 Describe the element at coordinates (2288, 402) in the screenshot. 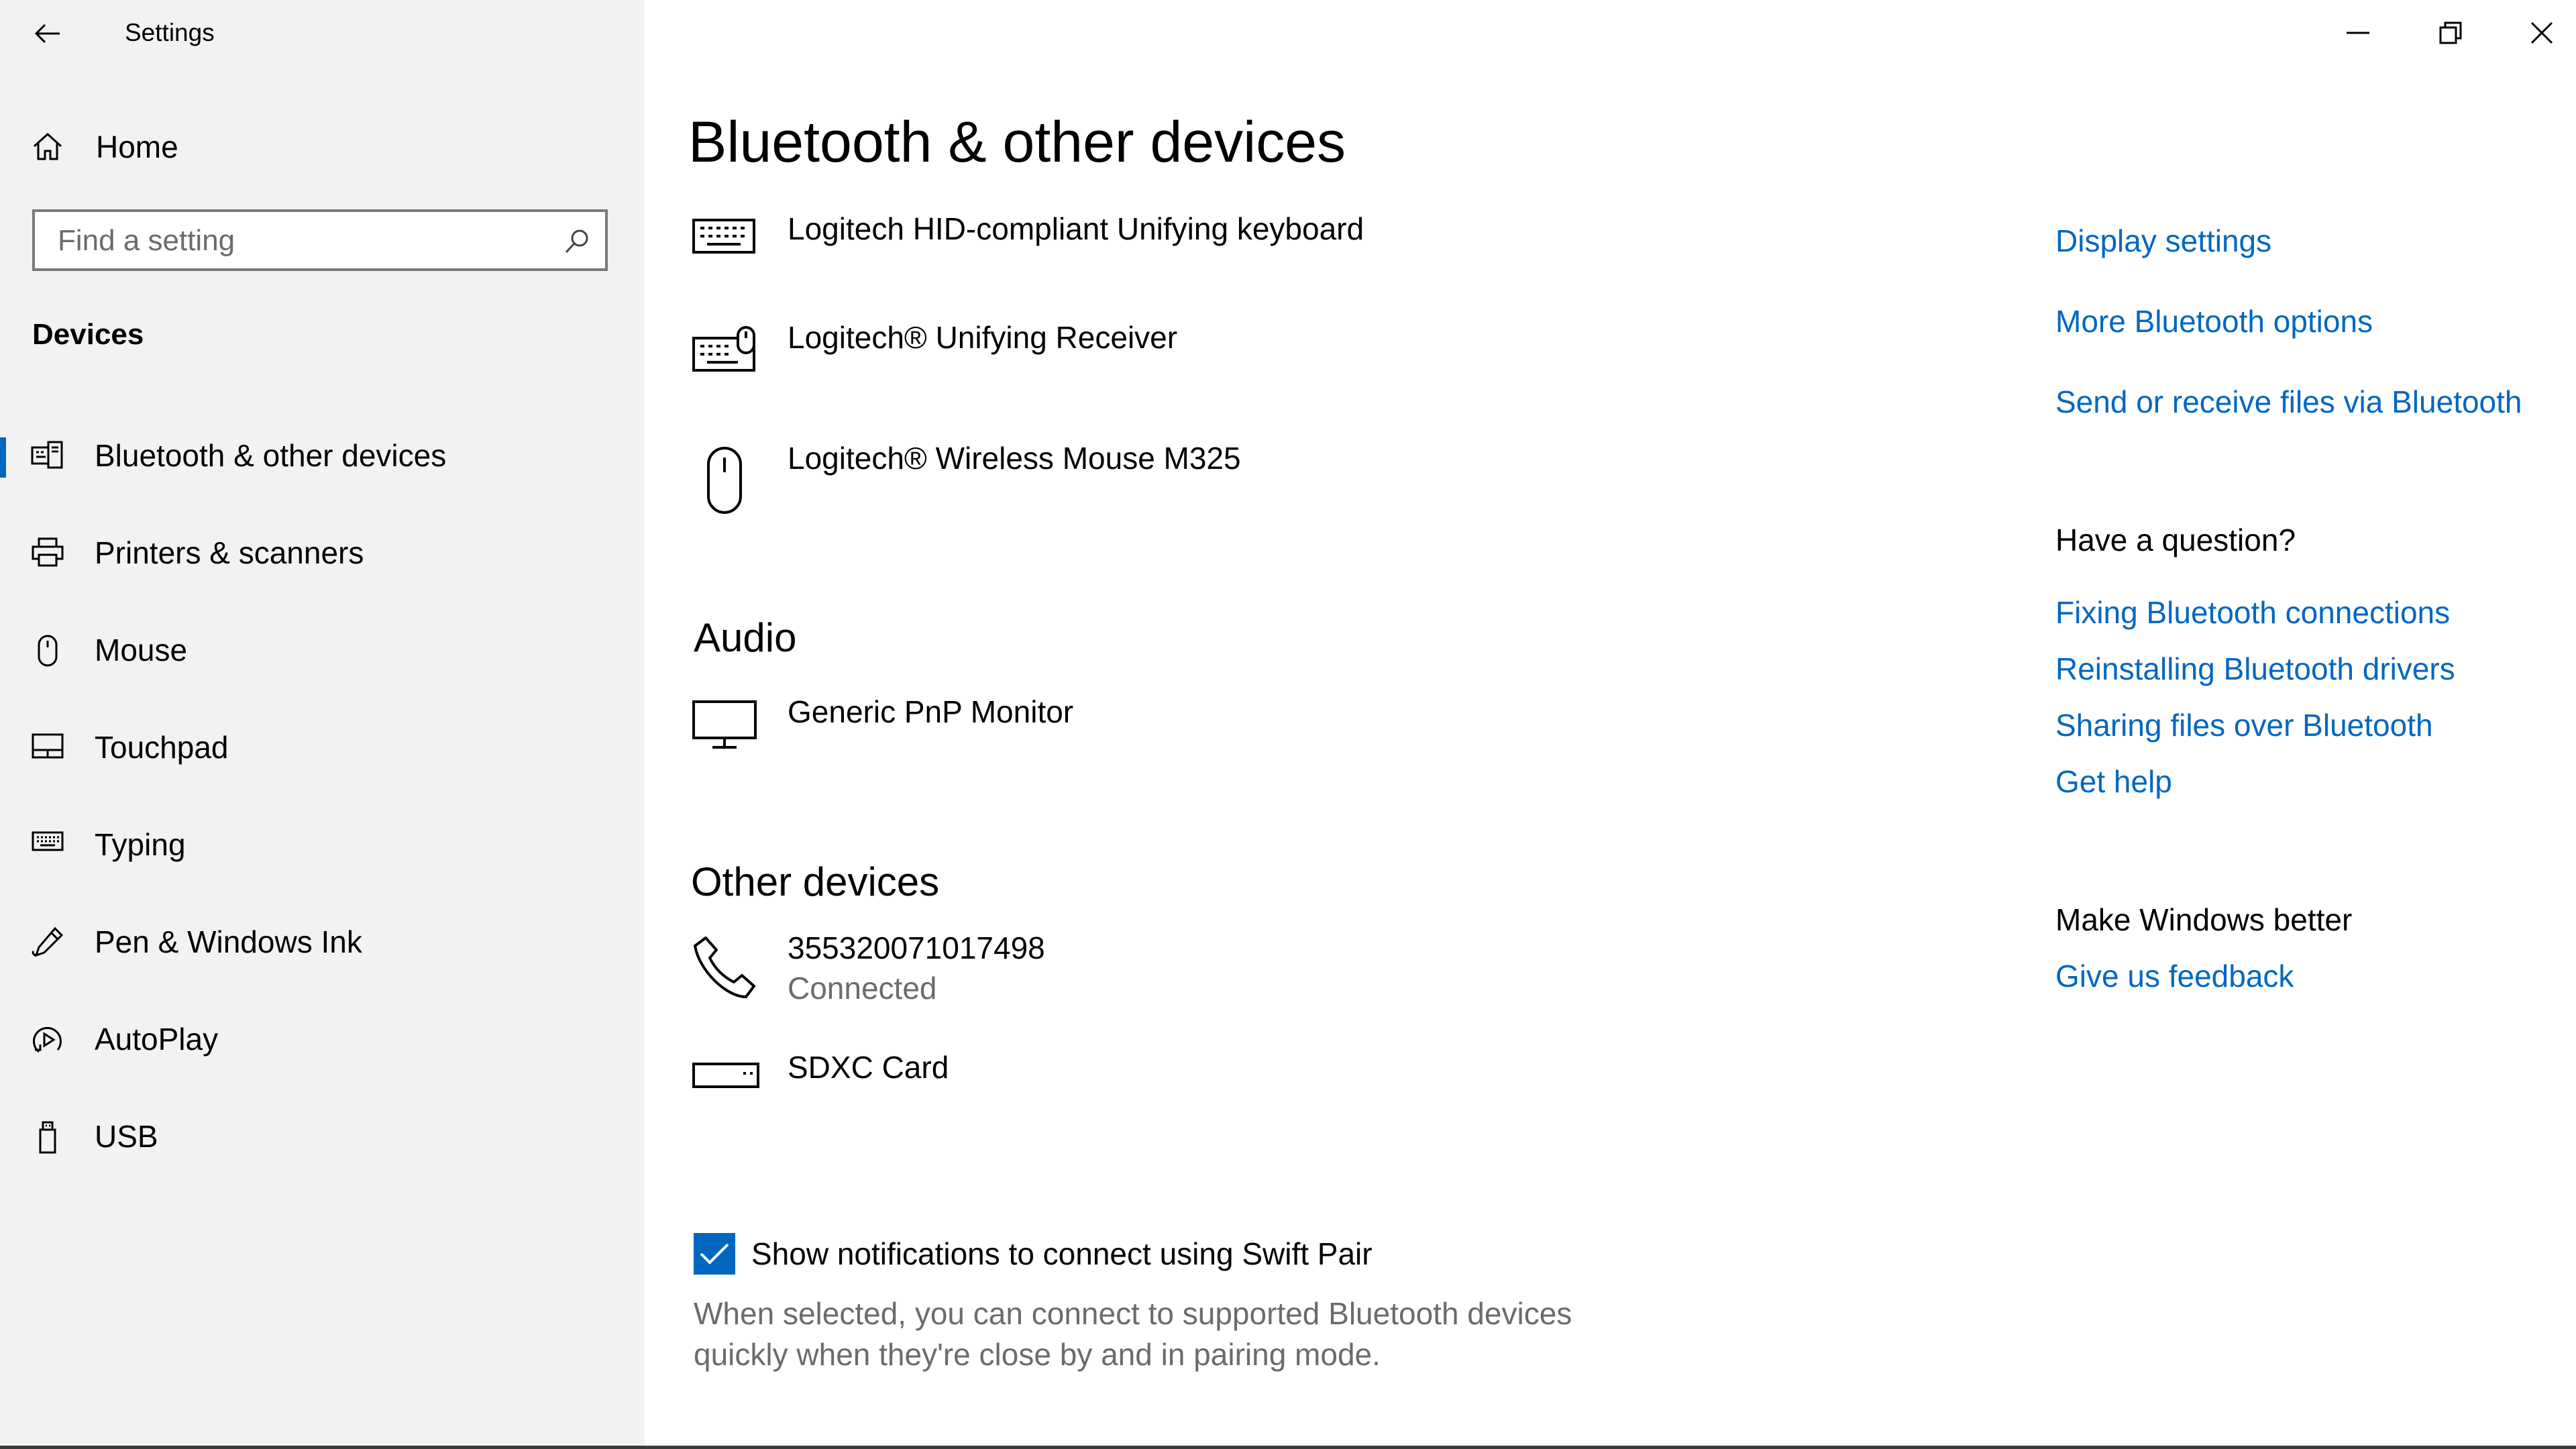

I see `send-receive-files-link: Send or receive files via Bluetooth` at that location.